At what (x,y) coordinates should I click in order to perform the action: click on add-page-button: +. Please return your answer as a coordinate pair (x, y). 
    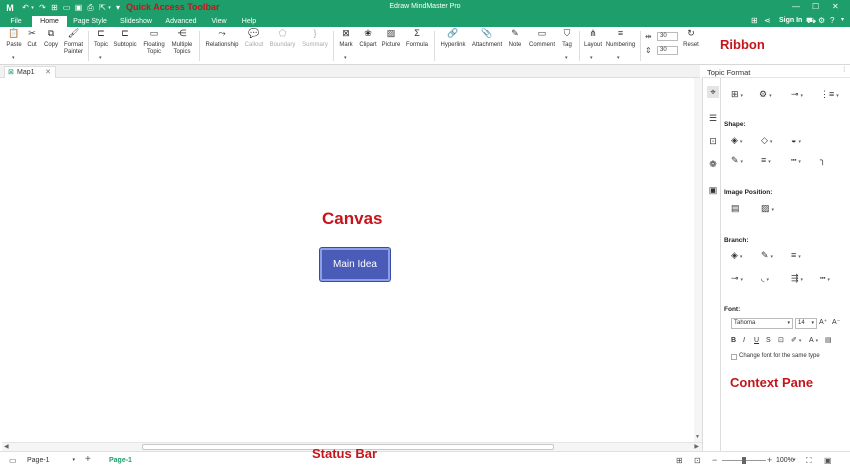
    Looking at the image, I should click on (88, 459).